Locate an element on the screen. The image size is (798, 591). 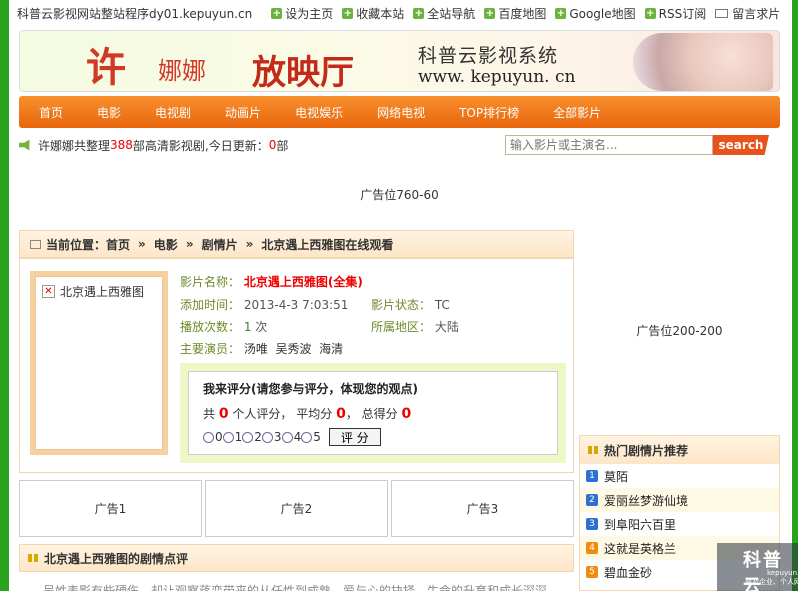
banner-title: 放映厅 is located at coordinates (303, 72).